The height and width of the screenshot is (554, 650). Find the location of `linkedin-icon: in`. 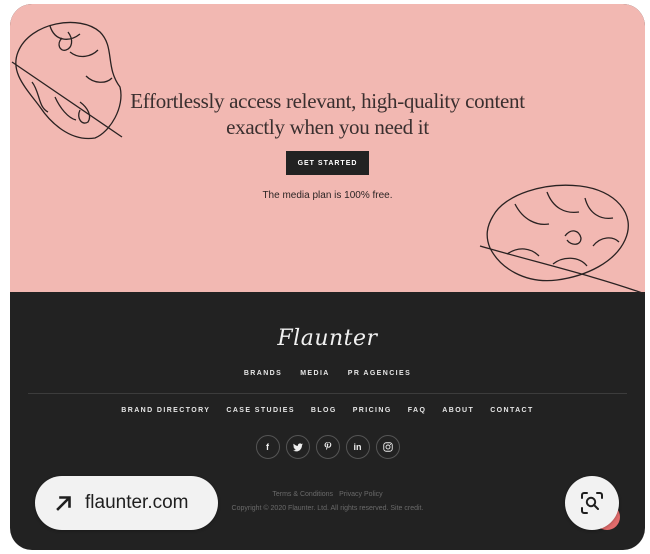

linkedin-icon: in is located at coordinates (357, 447).